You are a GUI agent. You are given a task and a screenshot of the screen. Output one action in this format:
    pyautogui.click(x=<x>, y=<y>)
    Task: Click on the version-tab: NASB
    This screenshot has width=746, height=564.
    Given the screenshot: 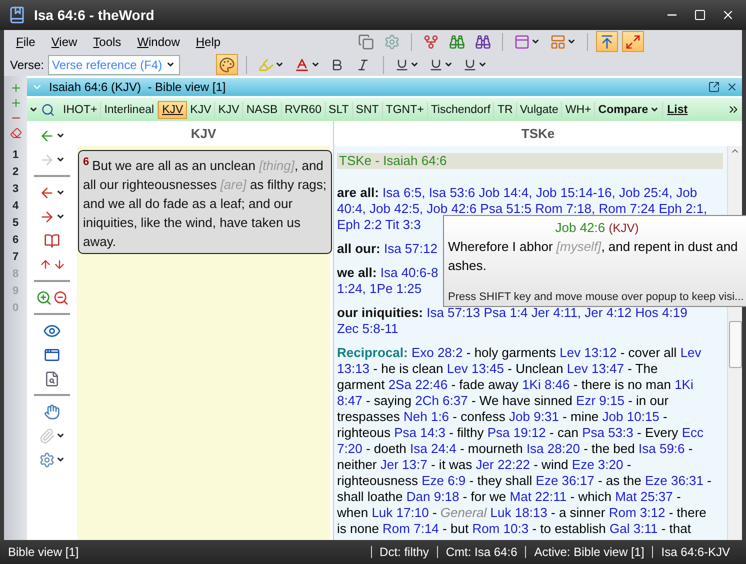 What is the action you would take?
    pyautogui.click(x=262, y=110)
    